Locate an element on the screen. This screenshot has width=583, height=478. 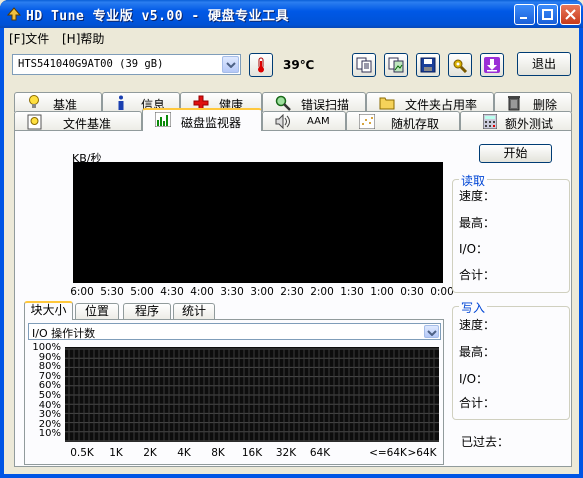
info-icon is located at coordinates (121, 102).